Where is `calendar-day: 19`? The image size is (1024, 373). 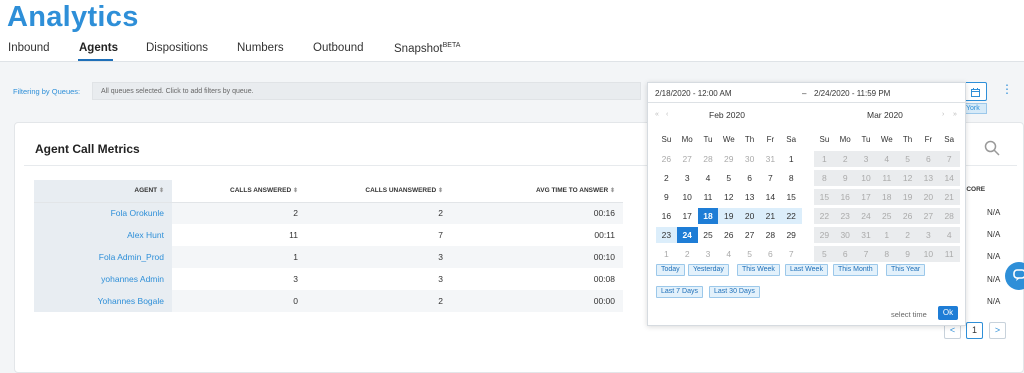
calendar-day: 19 is located at coordinates (729, 216).